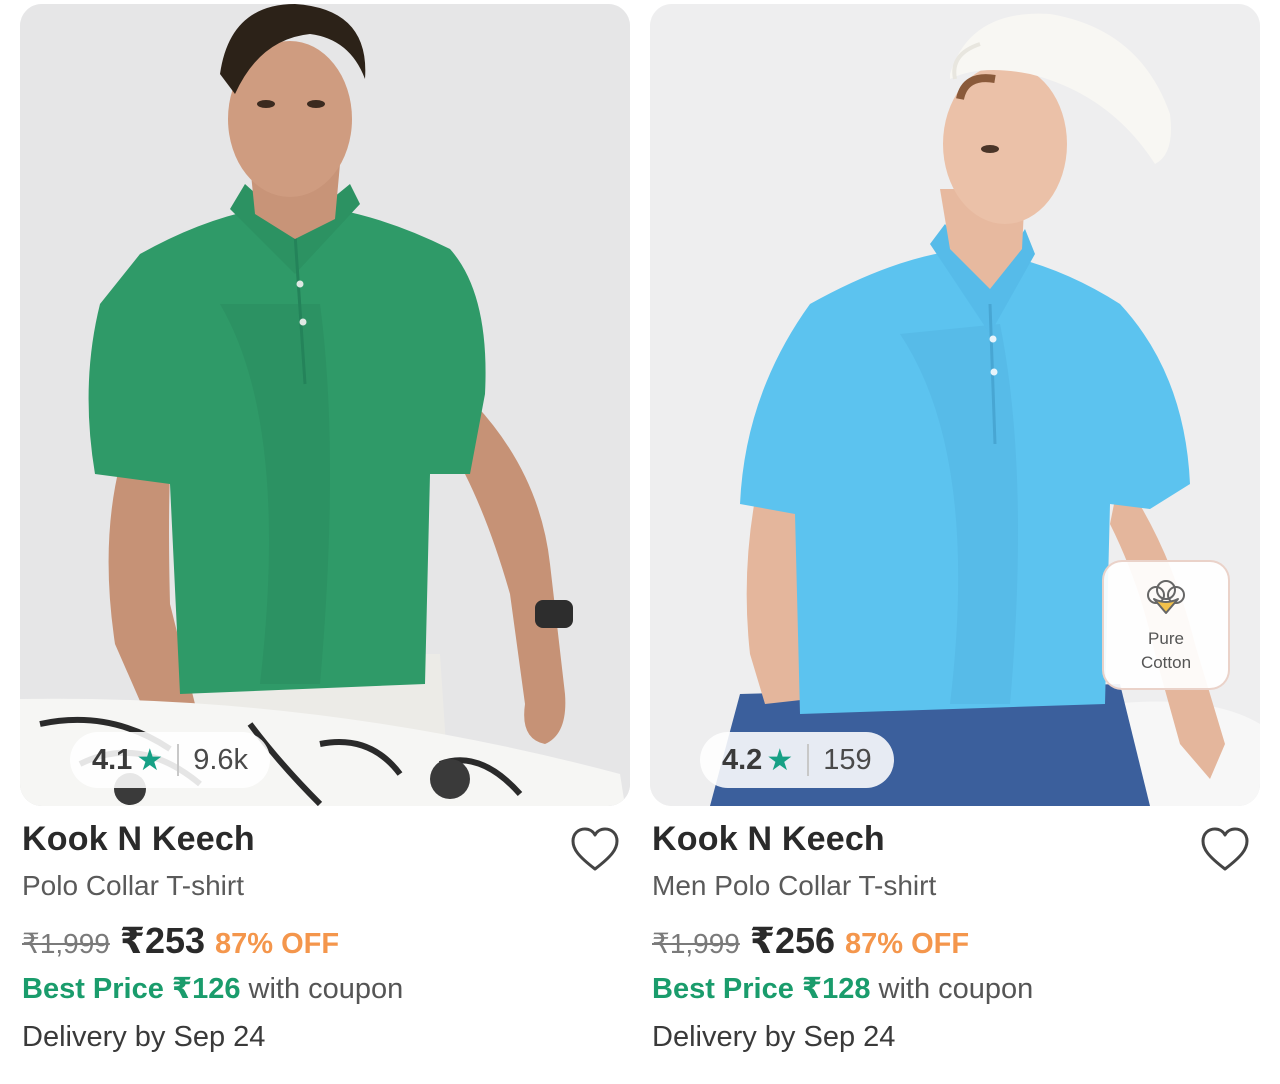 The width and height of the screenshot is (1280, 1084). I want to click on best-price-line: Best Price ₹128 with coupon, so click(842, 988).